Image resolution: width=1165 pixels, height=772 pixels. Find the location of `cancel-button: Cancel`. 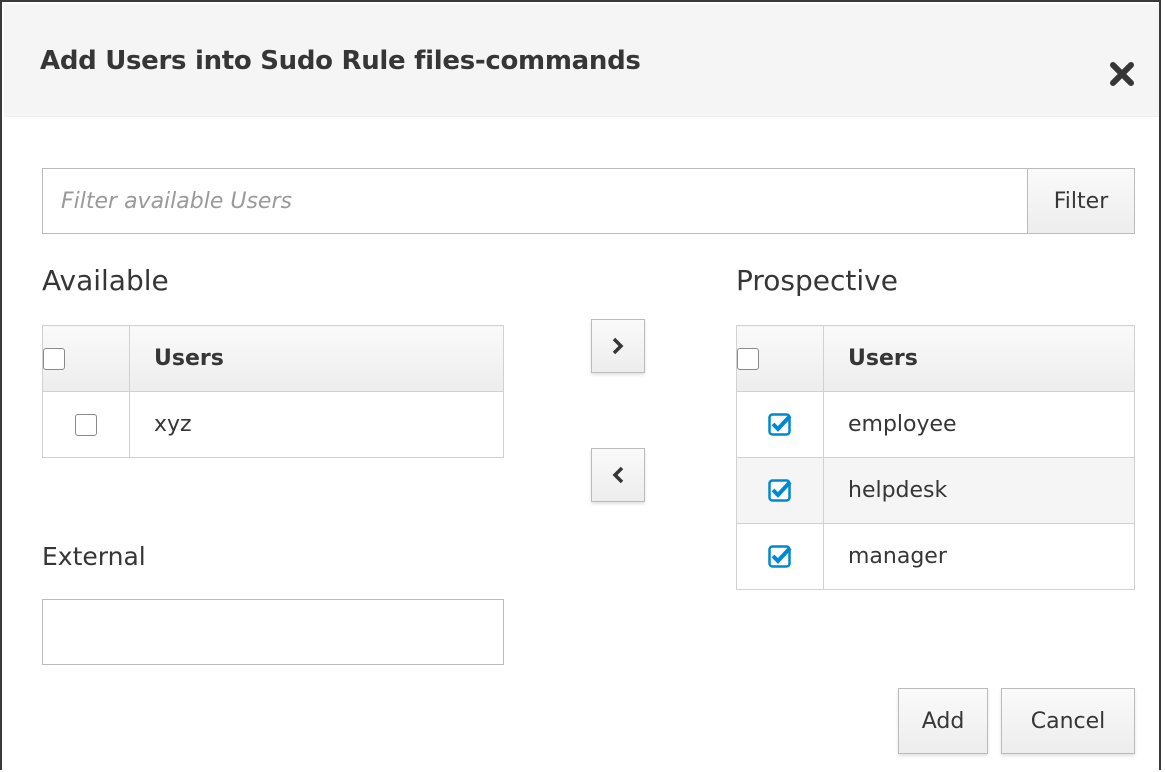

cancel-button: Cancel is located at coordinates (1068, 721).